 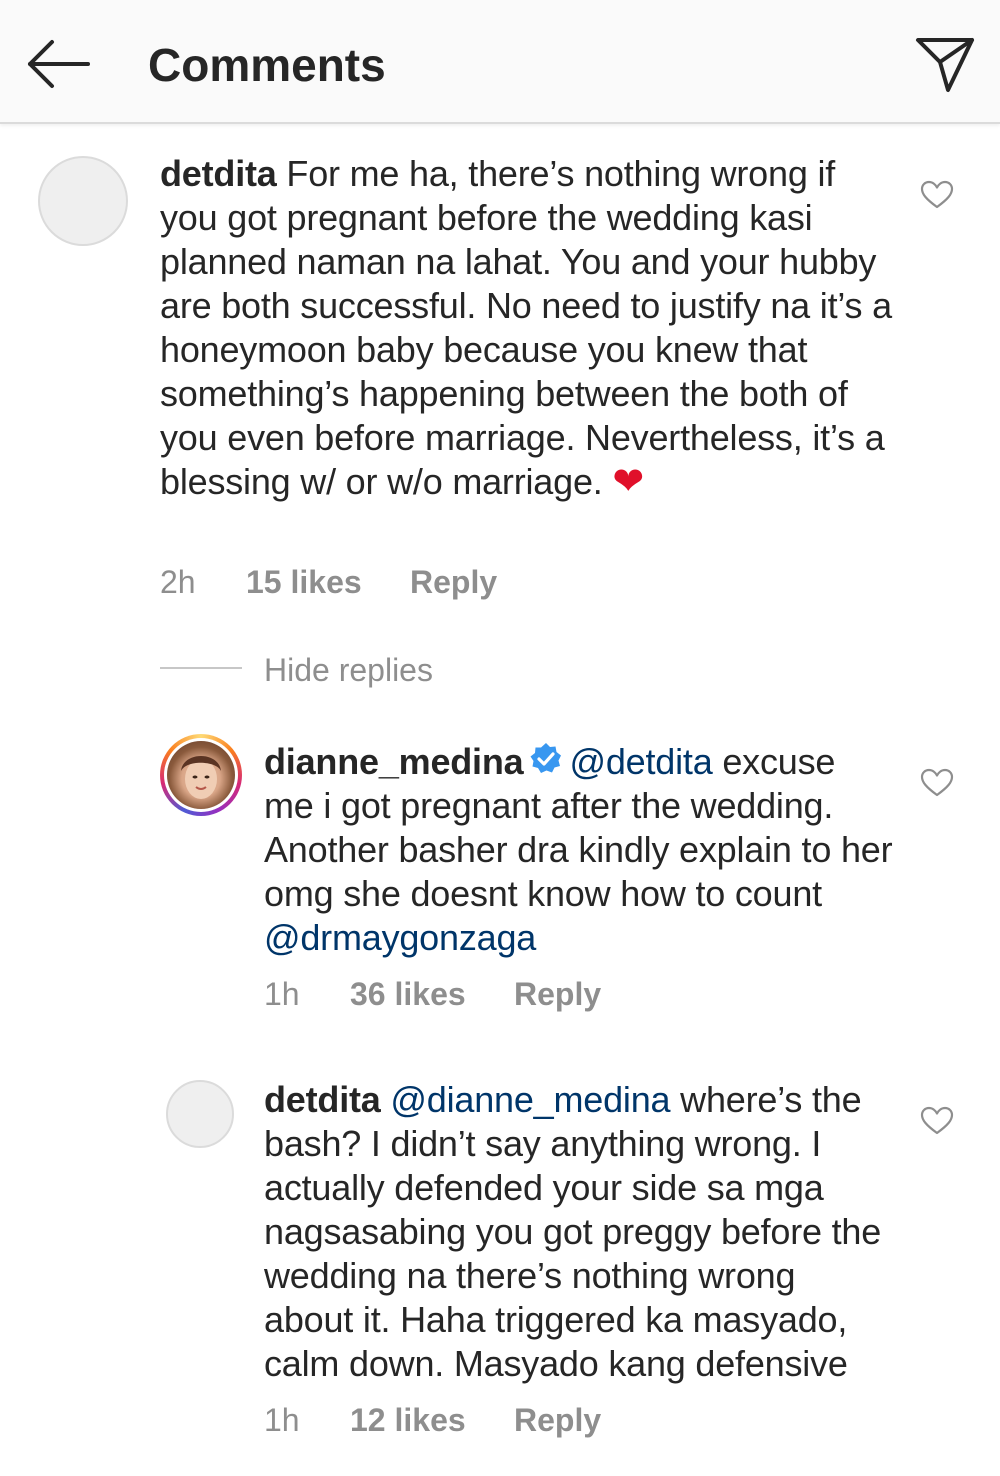 What do you see at coordinates (201, 777) in the screenshot?
I see `profile-photo-icon` at bounding box center [201, 777].